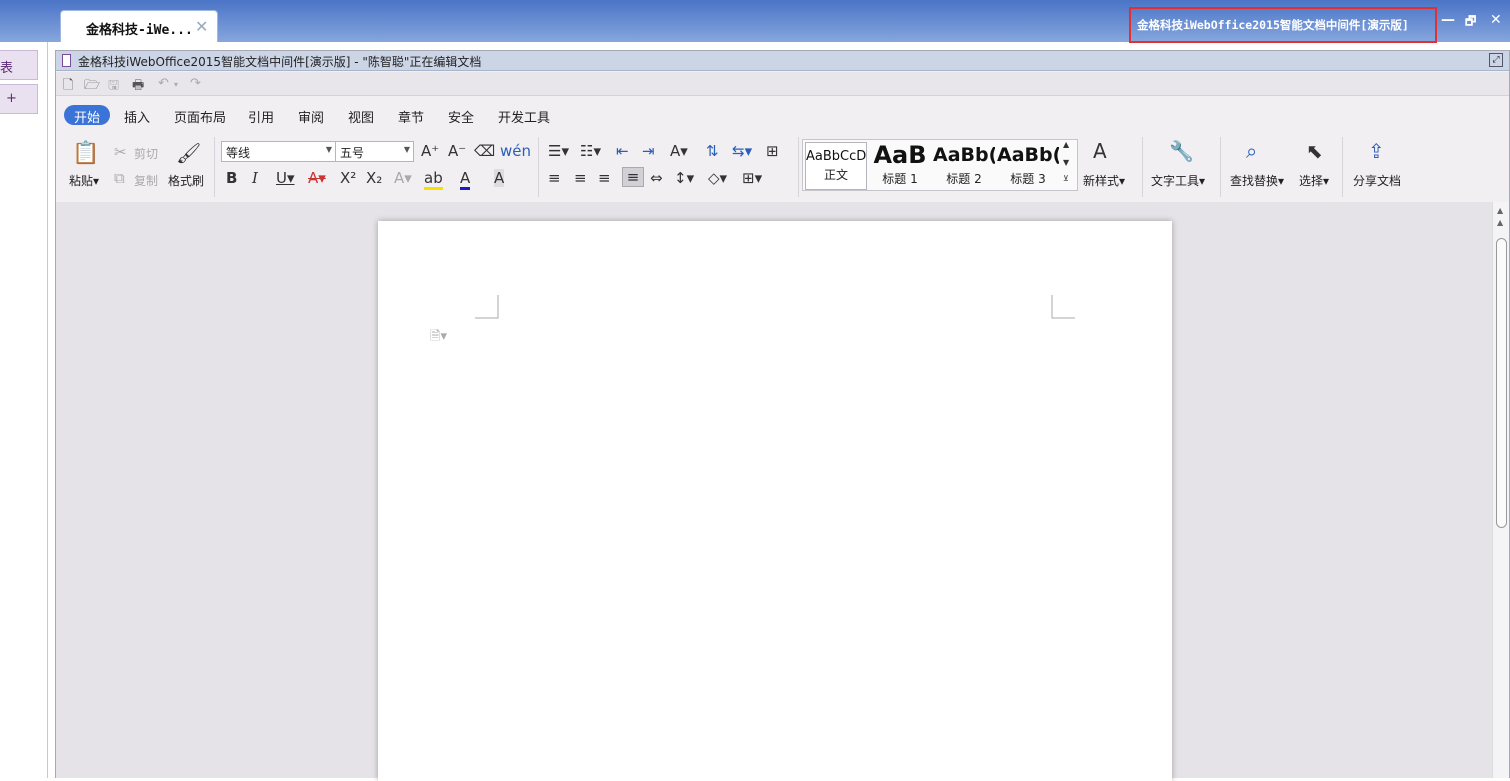 The image size is (1510, 781). Describe the element at coordinates (1501, 383) in the screenshot. I see `scrollbar-thumb` at that location.